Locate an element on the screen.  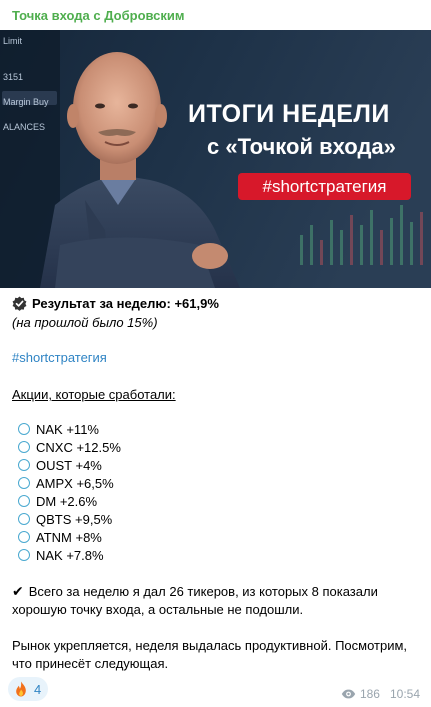
channel-name: Точка входа с Добровским is located at coordinates (98, 15).